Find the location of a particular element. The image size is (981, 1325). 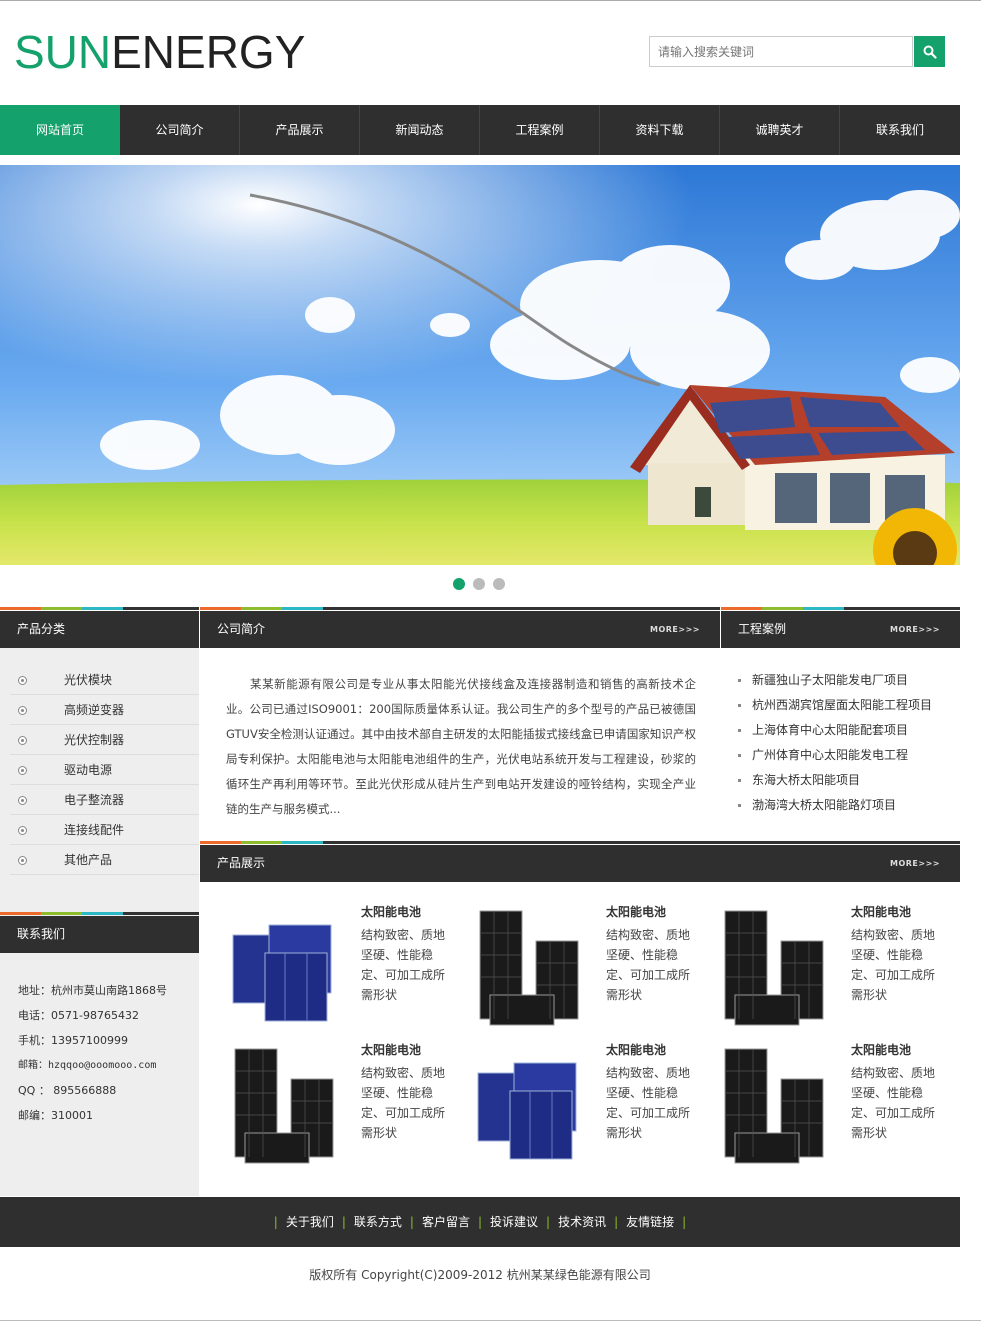

nav-downloads: 资料下载 is located at coordinates (660, 130).